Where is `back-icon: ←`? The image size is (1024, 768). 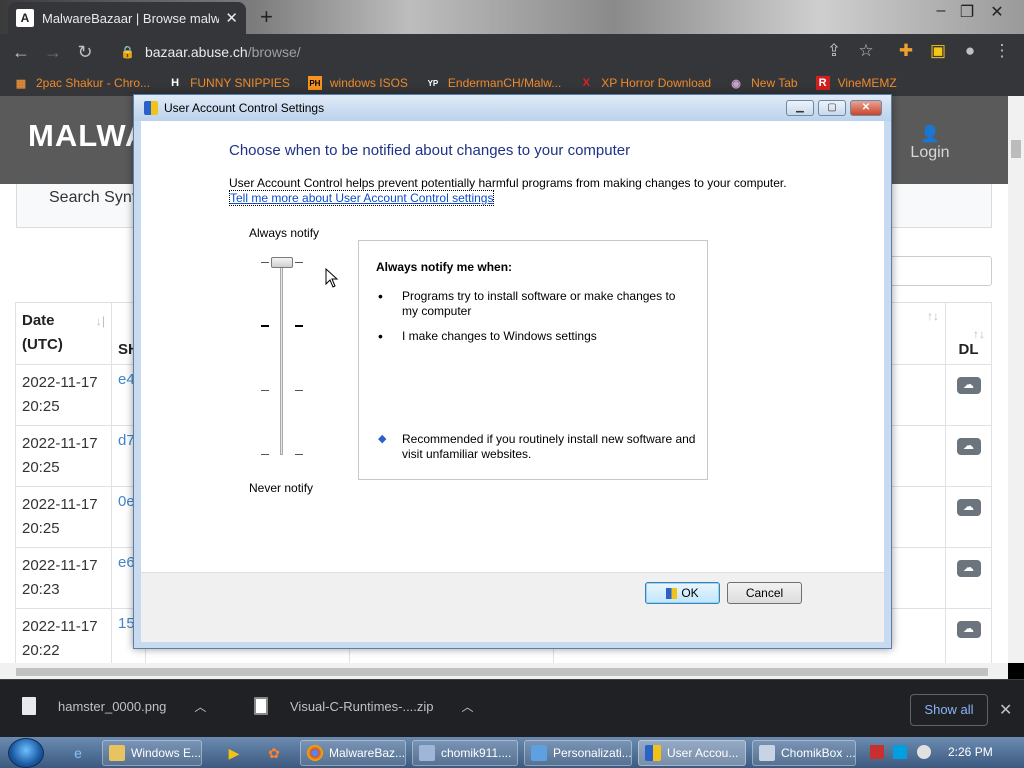
back-icon: ← is located at coordinates (21, 52).